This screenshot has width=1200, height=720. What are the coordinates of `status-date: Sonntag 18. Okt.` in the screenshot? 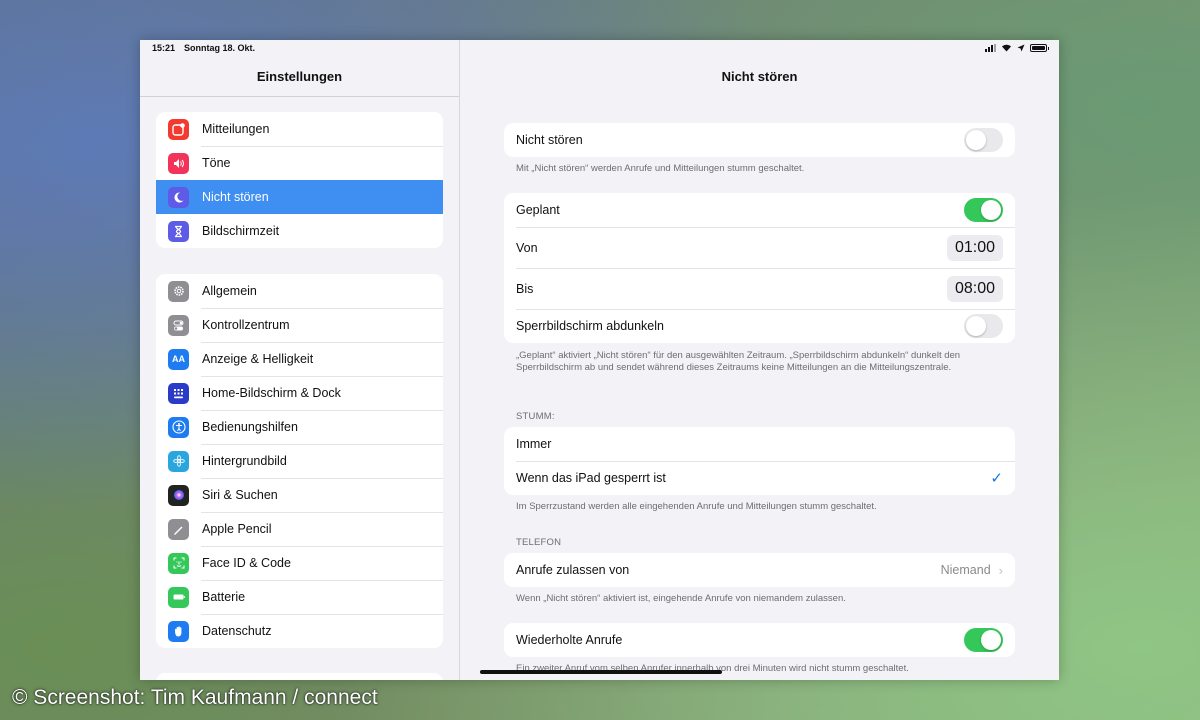 It's located at (220, 48).